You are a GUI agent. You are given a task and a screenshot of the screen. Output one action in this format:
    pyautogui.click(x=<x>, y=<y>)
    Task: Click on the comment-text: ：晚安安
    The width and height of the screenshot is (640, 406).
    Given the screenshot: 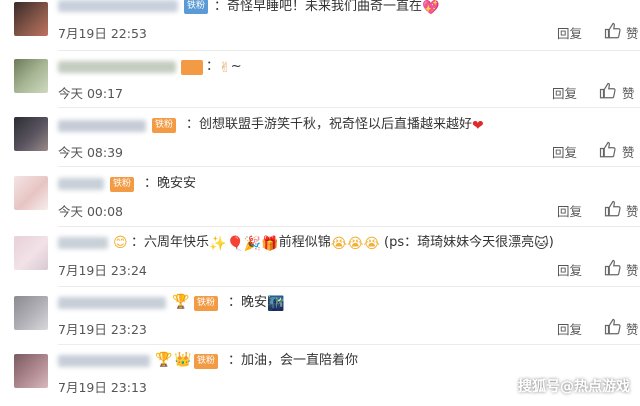 What is the action you would take?
    pyautogui.click(x=170, y=183)
    